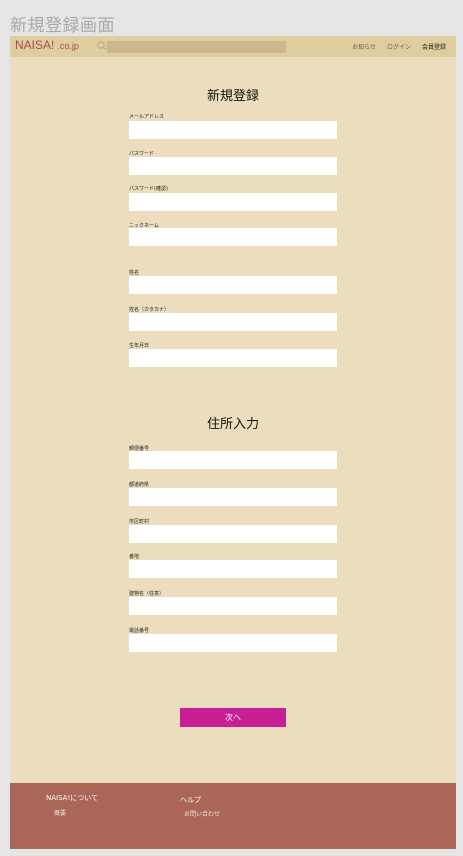 This screenshot has width=463, height=856. Describe the element at coordinates (139, 522) in the screenshot. I see `city-label: 市区町村` at that location.